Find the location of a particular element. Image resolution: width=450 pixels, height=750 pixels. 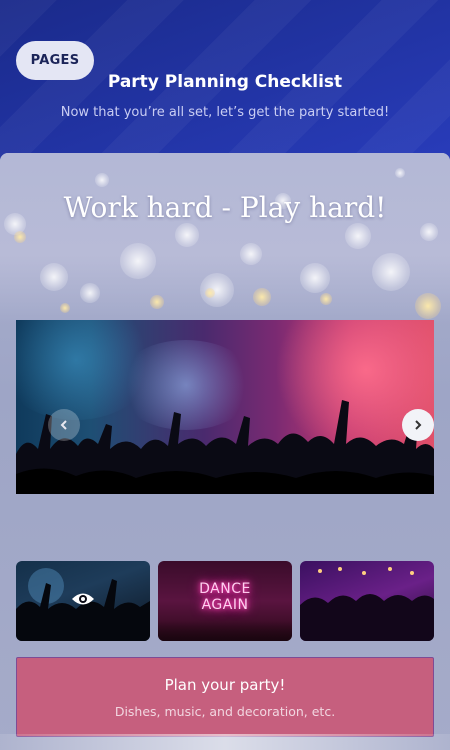

chevron-right-icon is located at coordinates (418, 425).